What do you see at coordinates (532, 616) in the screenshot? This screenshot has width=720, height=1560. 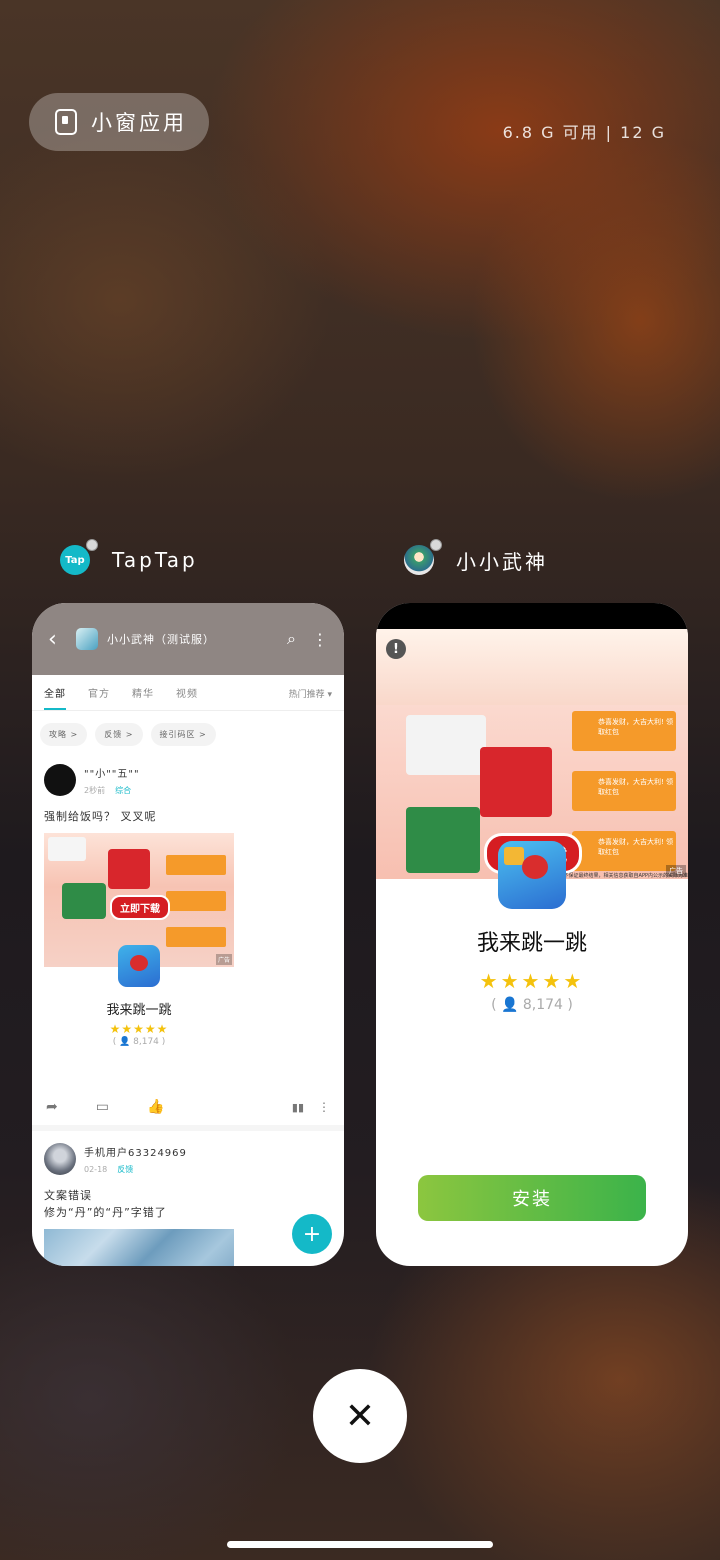 I see `status-bar-area` at bounding box center [532, 616].